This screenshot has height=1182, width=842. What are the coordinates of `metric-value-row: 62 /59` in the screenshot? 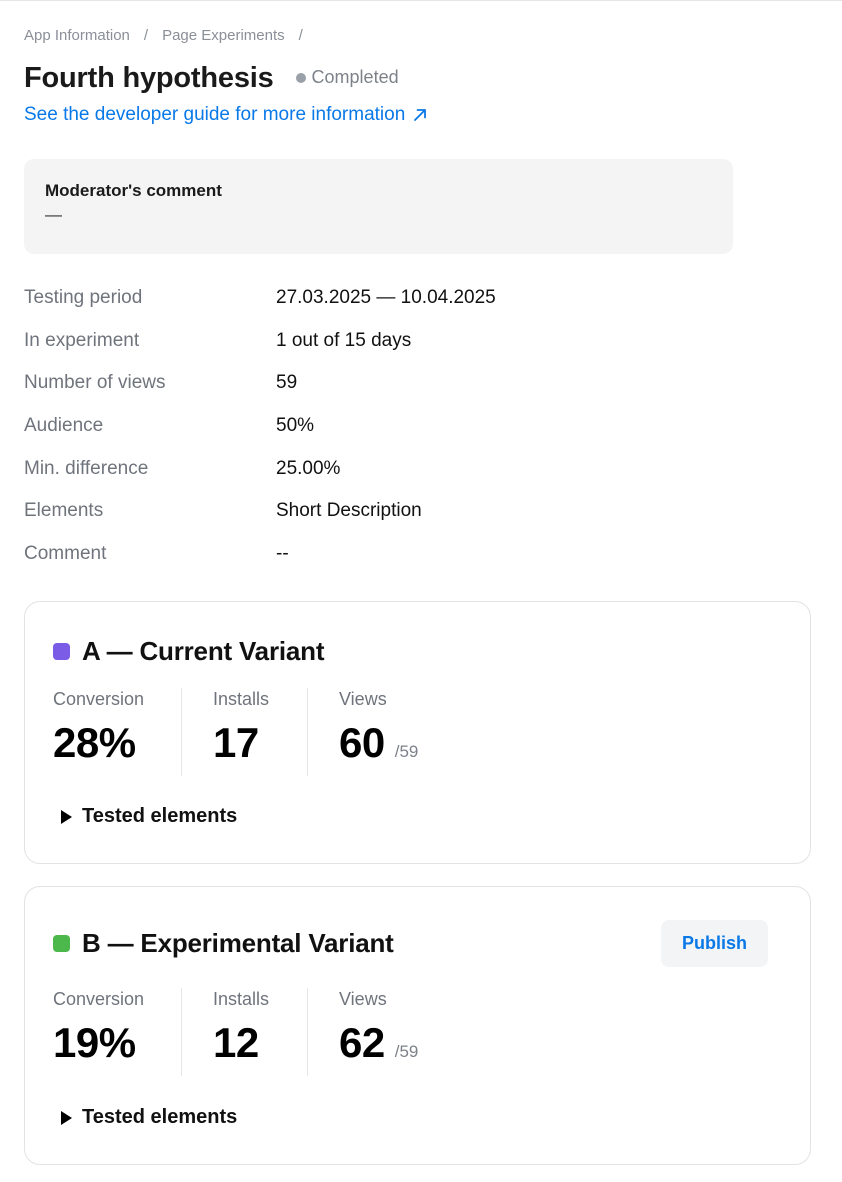 It's located at (398, 1043).